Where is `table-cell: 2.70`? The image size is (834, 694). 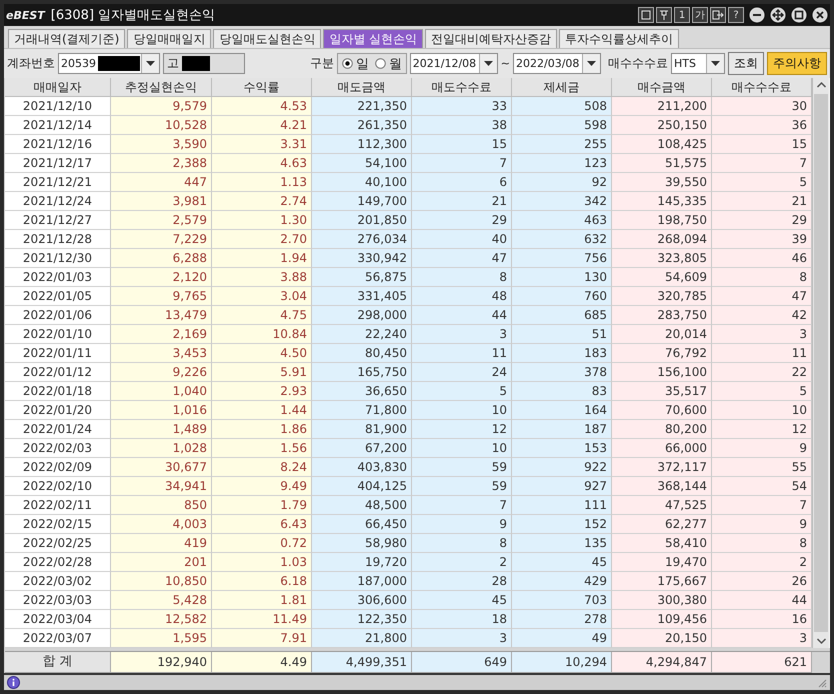 table-cell: 2.70 is located at coordinates (262, 239).